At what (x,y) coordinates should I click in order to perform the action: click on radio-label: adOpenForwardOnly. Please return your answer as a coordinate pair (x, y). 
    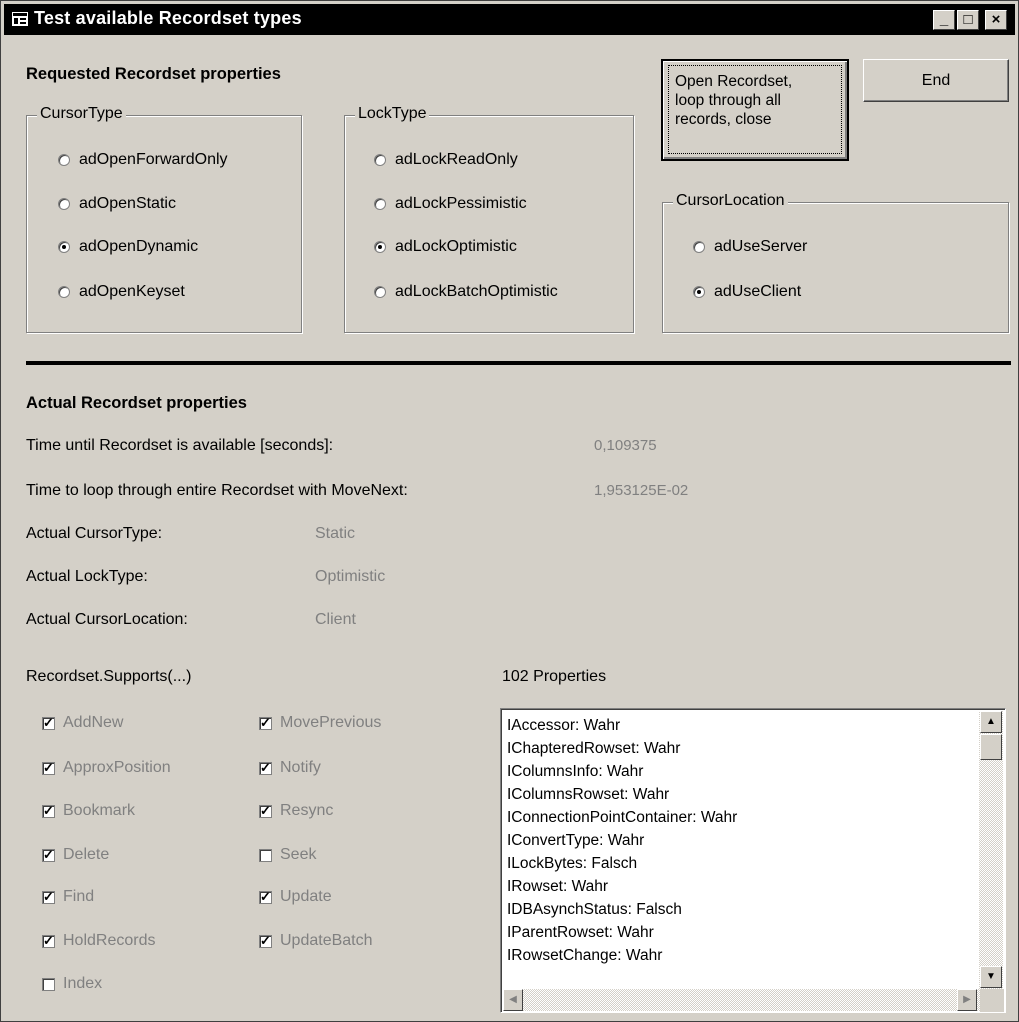
    Looking at the image, I should click on (153, 159).